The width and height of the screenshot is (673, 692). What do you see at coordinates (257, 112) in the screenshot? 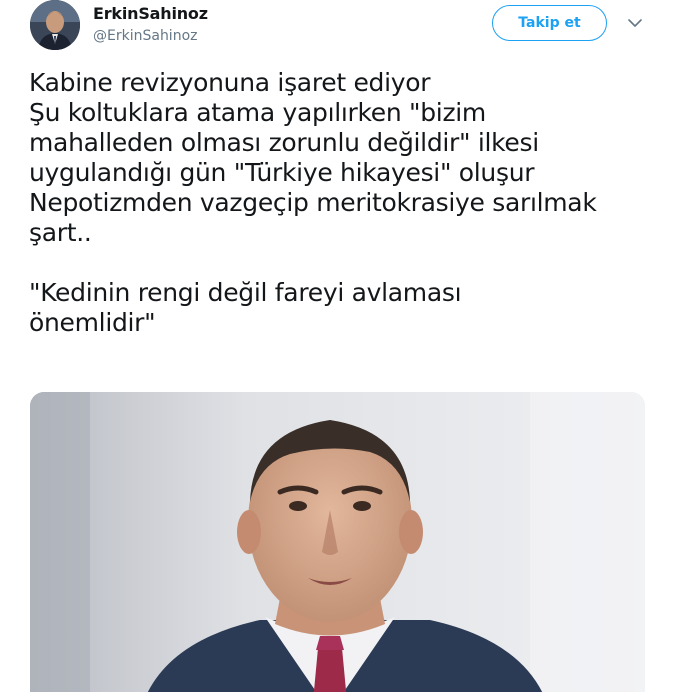
I see `tweet-text-line: Şu koltuklara atama yapılırken "bizim` at bounding box center [257, 112].